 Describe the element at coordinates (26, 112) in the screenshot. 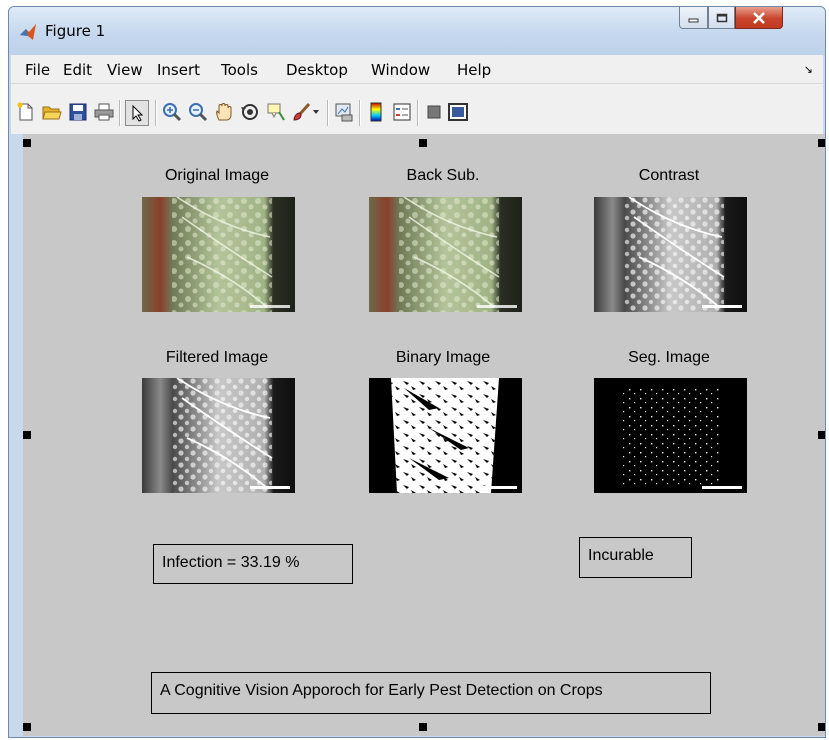

I see `new-figure-icon` at that location.